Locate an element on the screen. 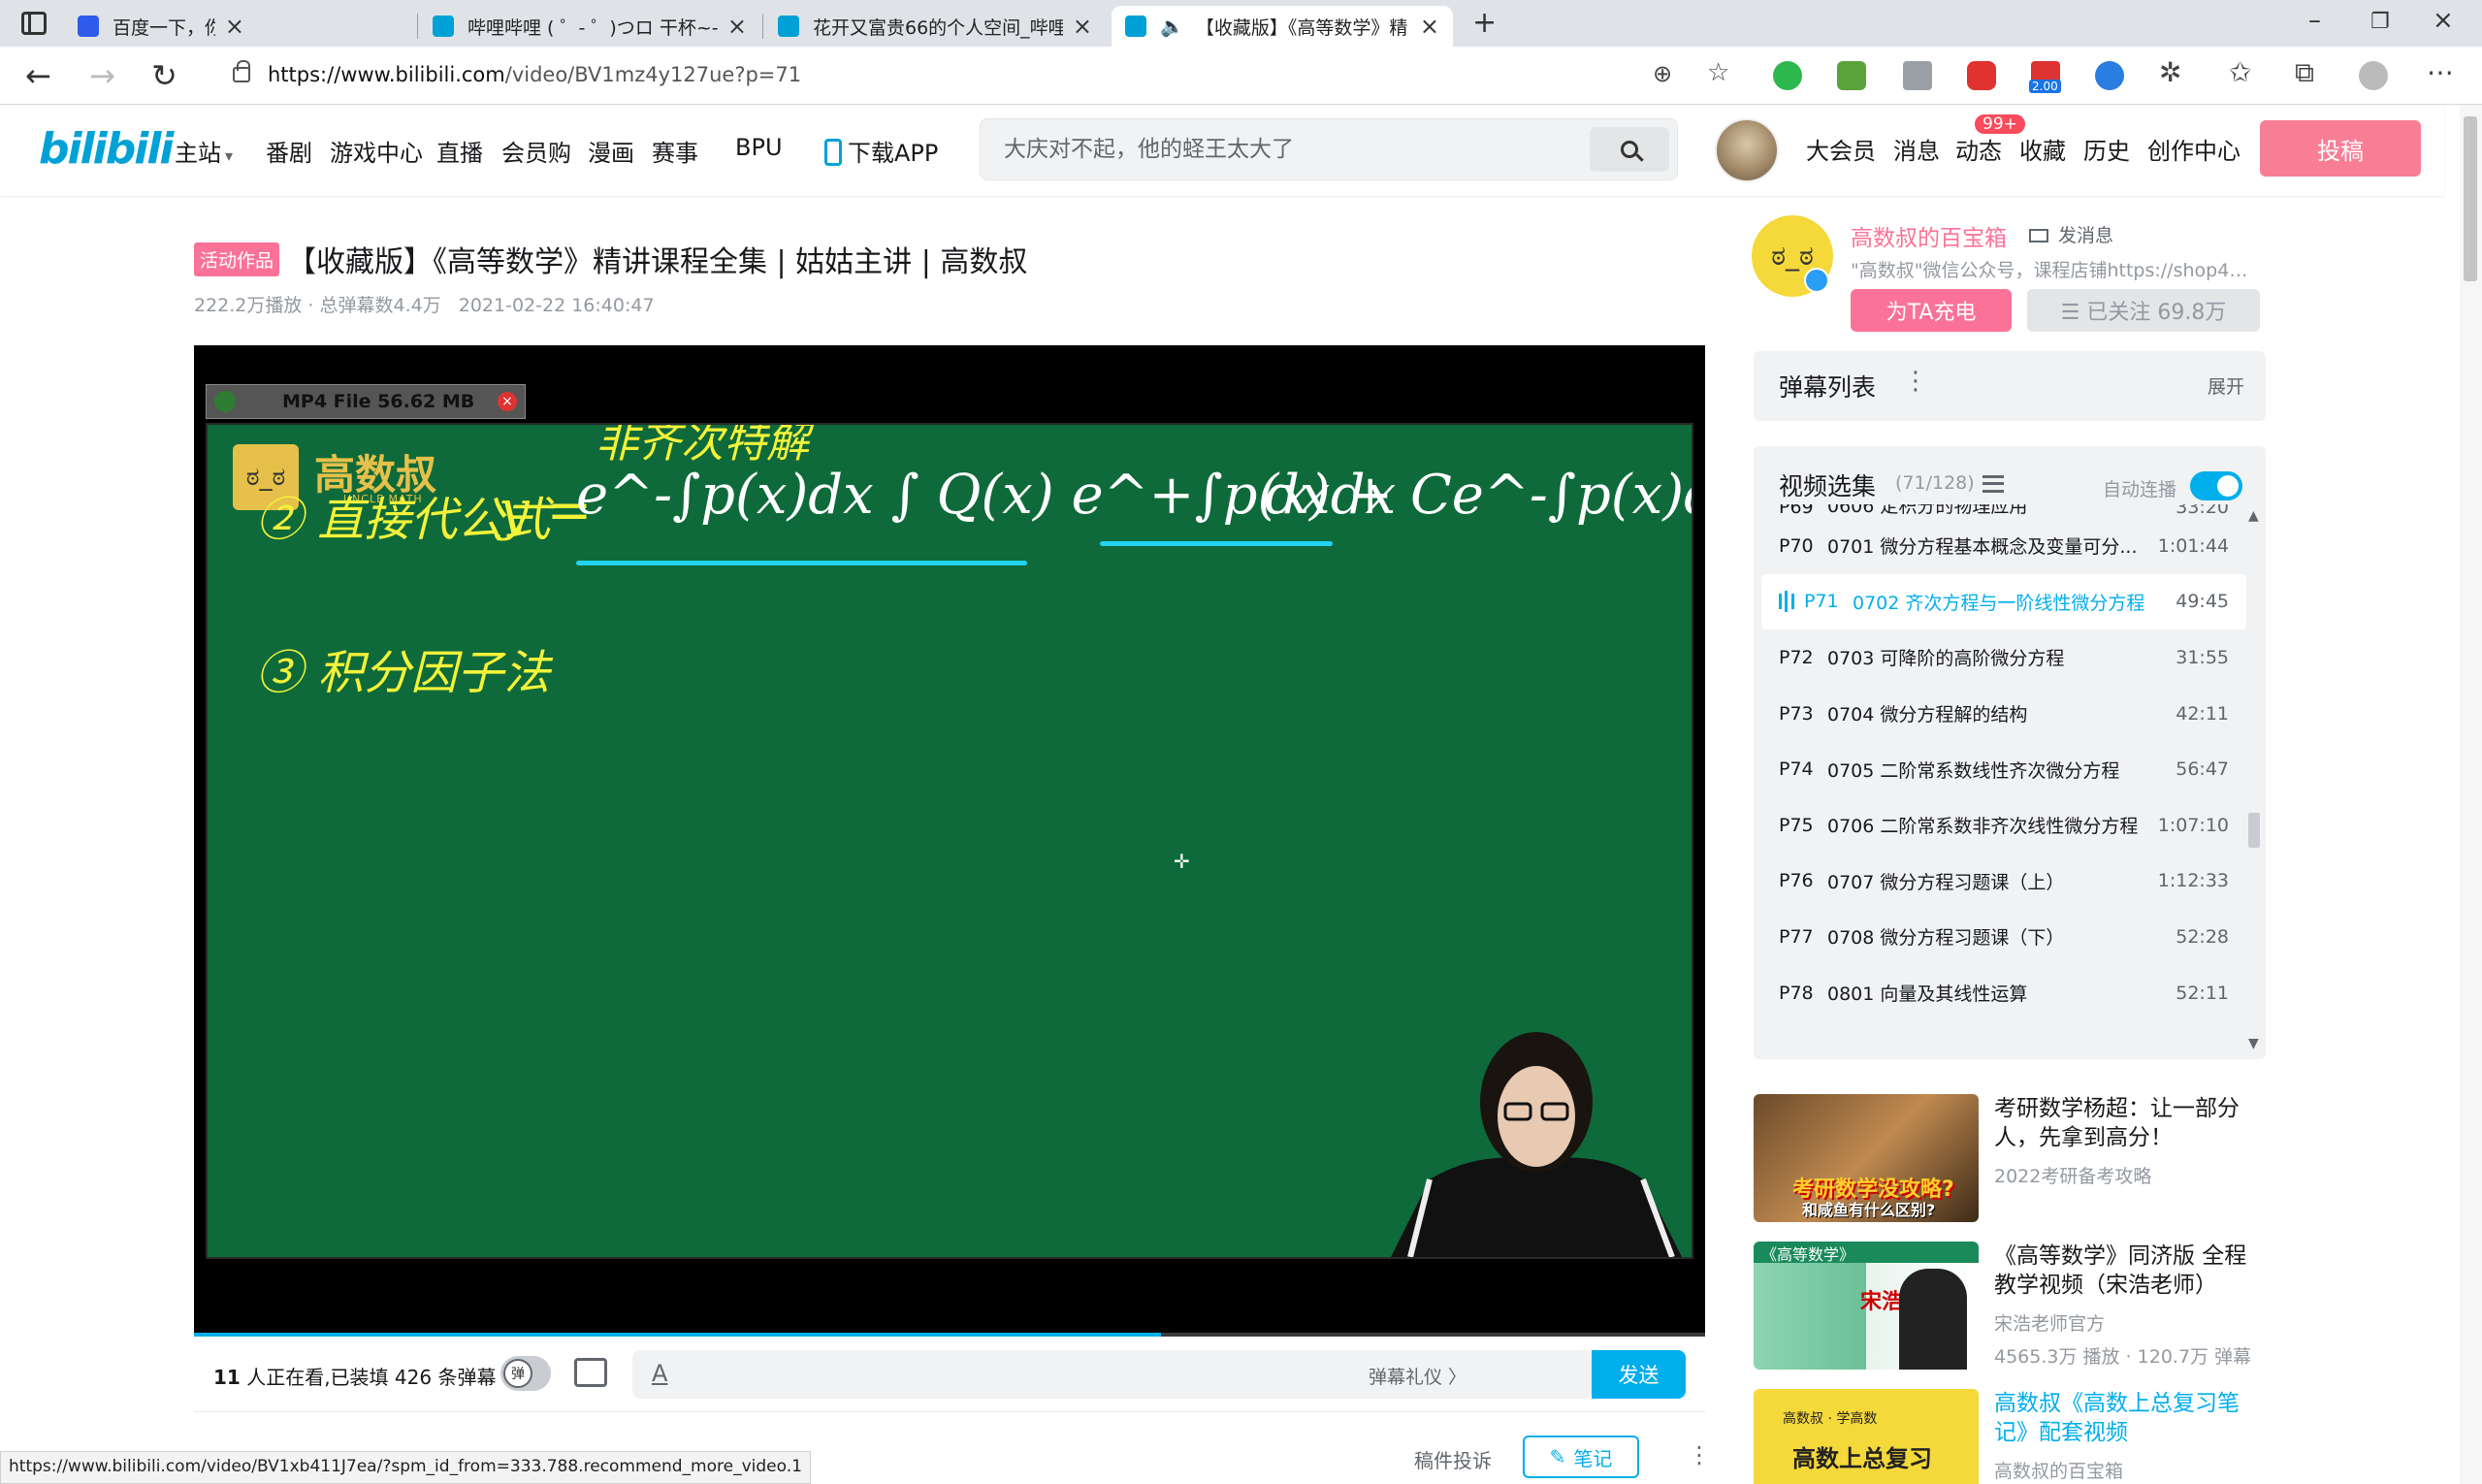  list-item: P70 0701 微分方程基本概念及变量可分... 1:01:44 is located at coordinates (2003, 546).